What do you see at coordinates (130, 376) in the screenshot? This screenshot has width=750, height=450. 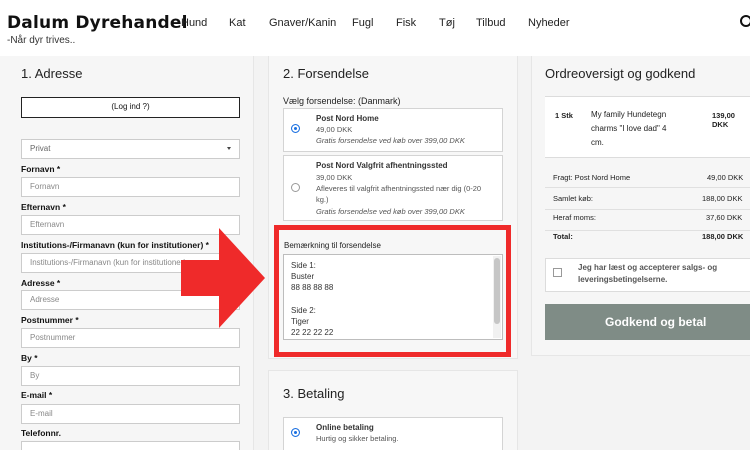 I see `city-input: By` at bounding box center [130, 376].